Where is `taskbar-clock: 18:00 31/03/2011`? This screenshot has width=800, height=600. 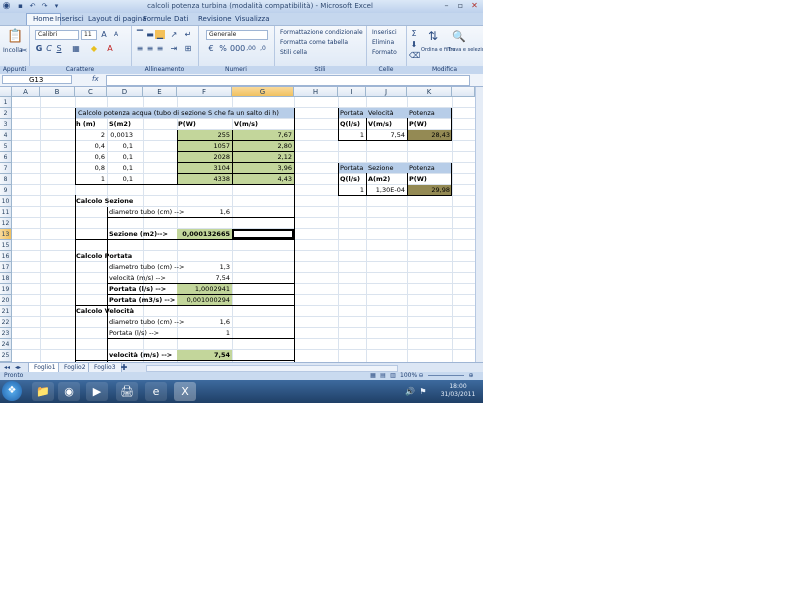
taskbar-clock: 18:00 31/03/2011 is located at coordinates (458, 391).